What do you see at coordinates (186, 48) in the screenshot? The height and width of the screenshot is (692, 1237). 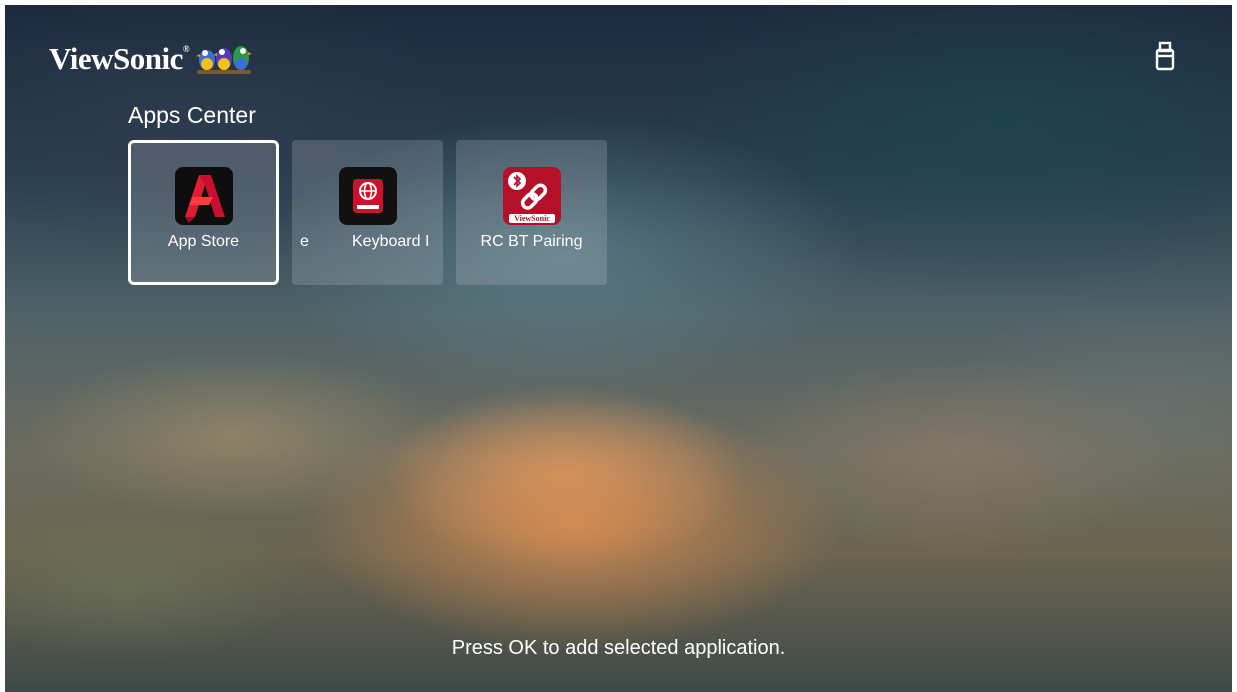 I see `registered-mark: ®` at bounding box center [186, 48].